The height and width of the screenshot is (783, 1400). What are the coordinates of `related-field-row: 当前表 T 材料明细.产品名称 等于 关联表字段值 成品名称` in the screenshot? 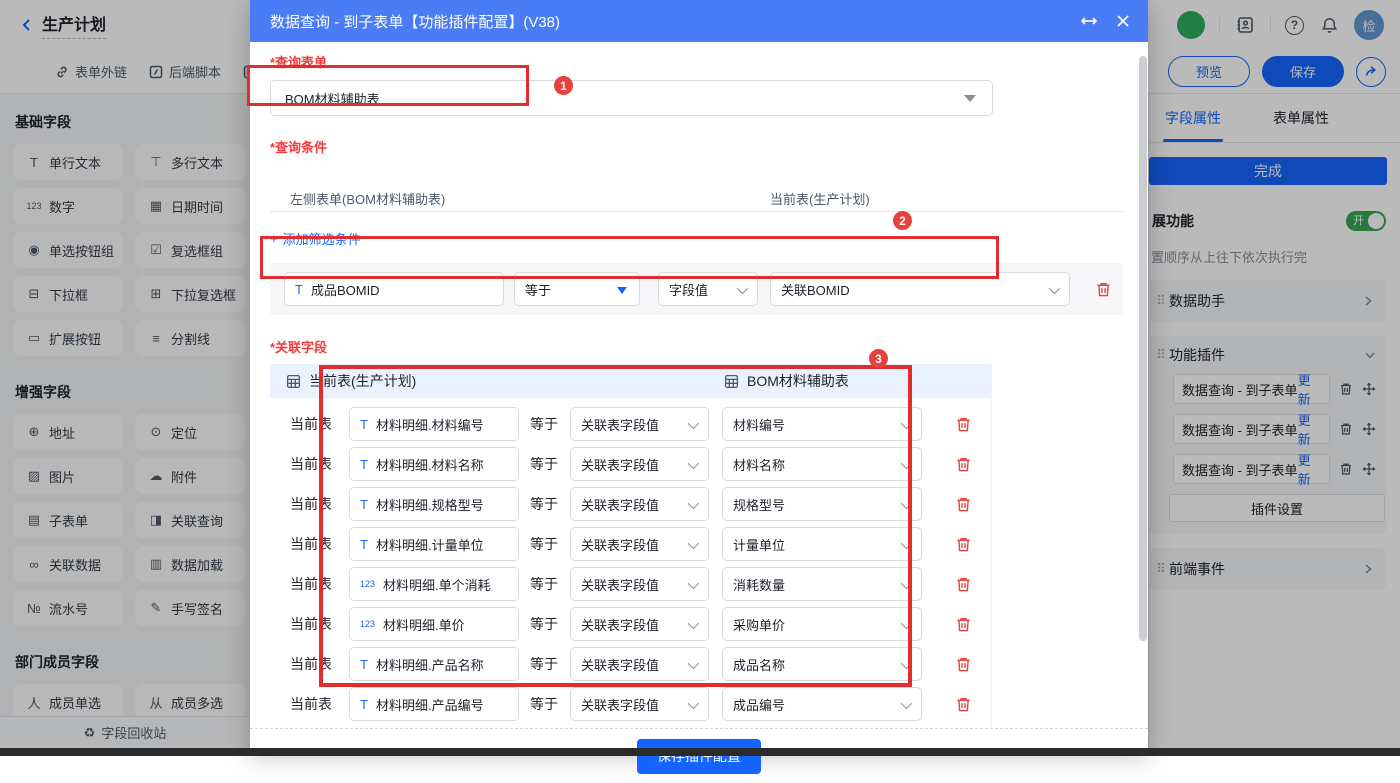 It's located at (630, 664).